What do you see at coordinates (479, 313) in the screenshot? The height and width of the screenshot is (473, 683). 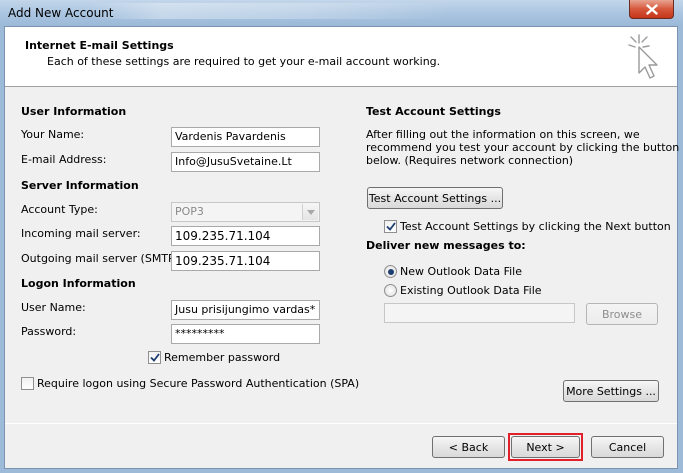 I see `data-file-path-input` at bounding box center [479, 313].